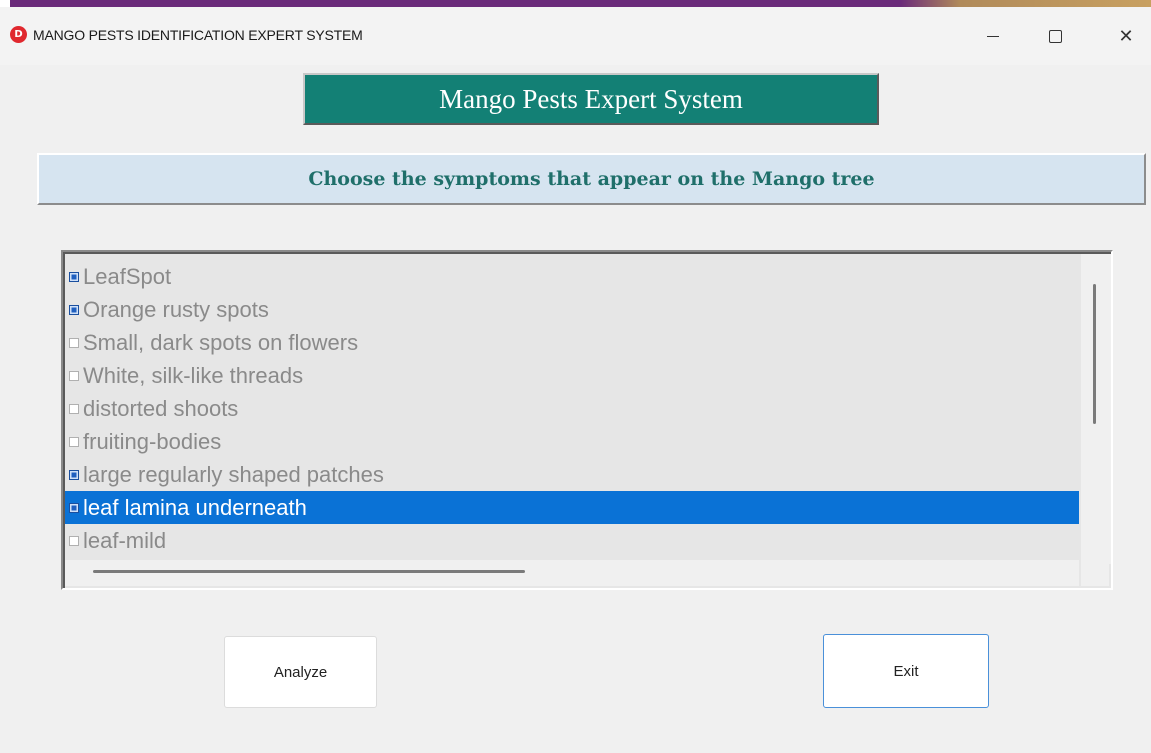 The height and width of the screenshot is (753, 1151). What do you see at coordinates (233, 474) in the screenshot?
I see `symptom-label: large regularly shaped patches` at bounding box center [233, 474].